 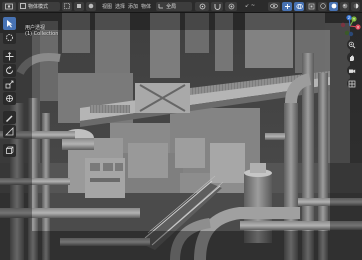 I want to click on select-extend-icon, so click(x=79, y=6).